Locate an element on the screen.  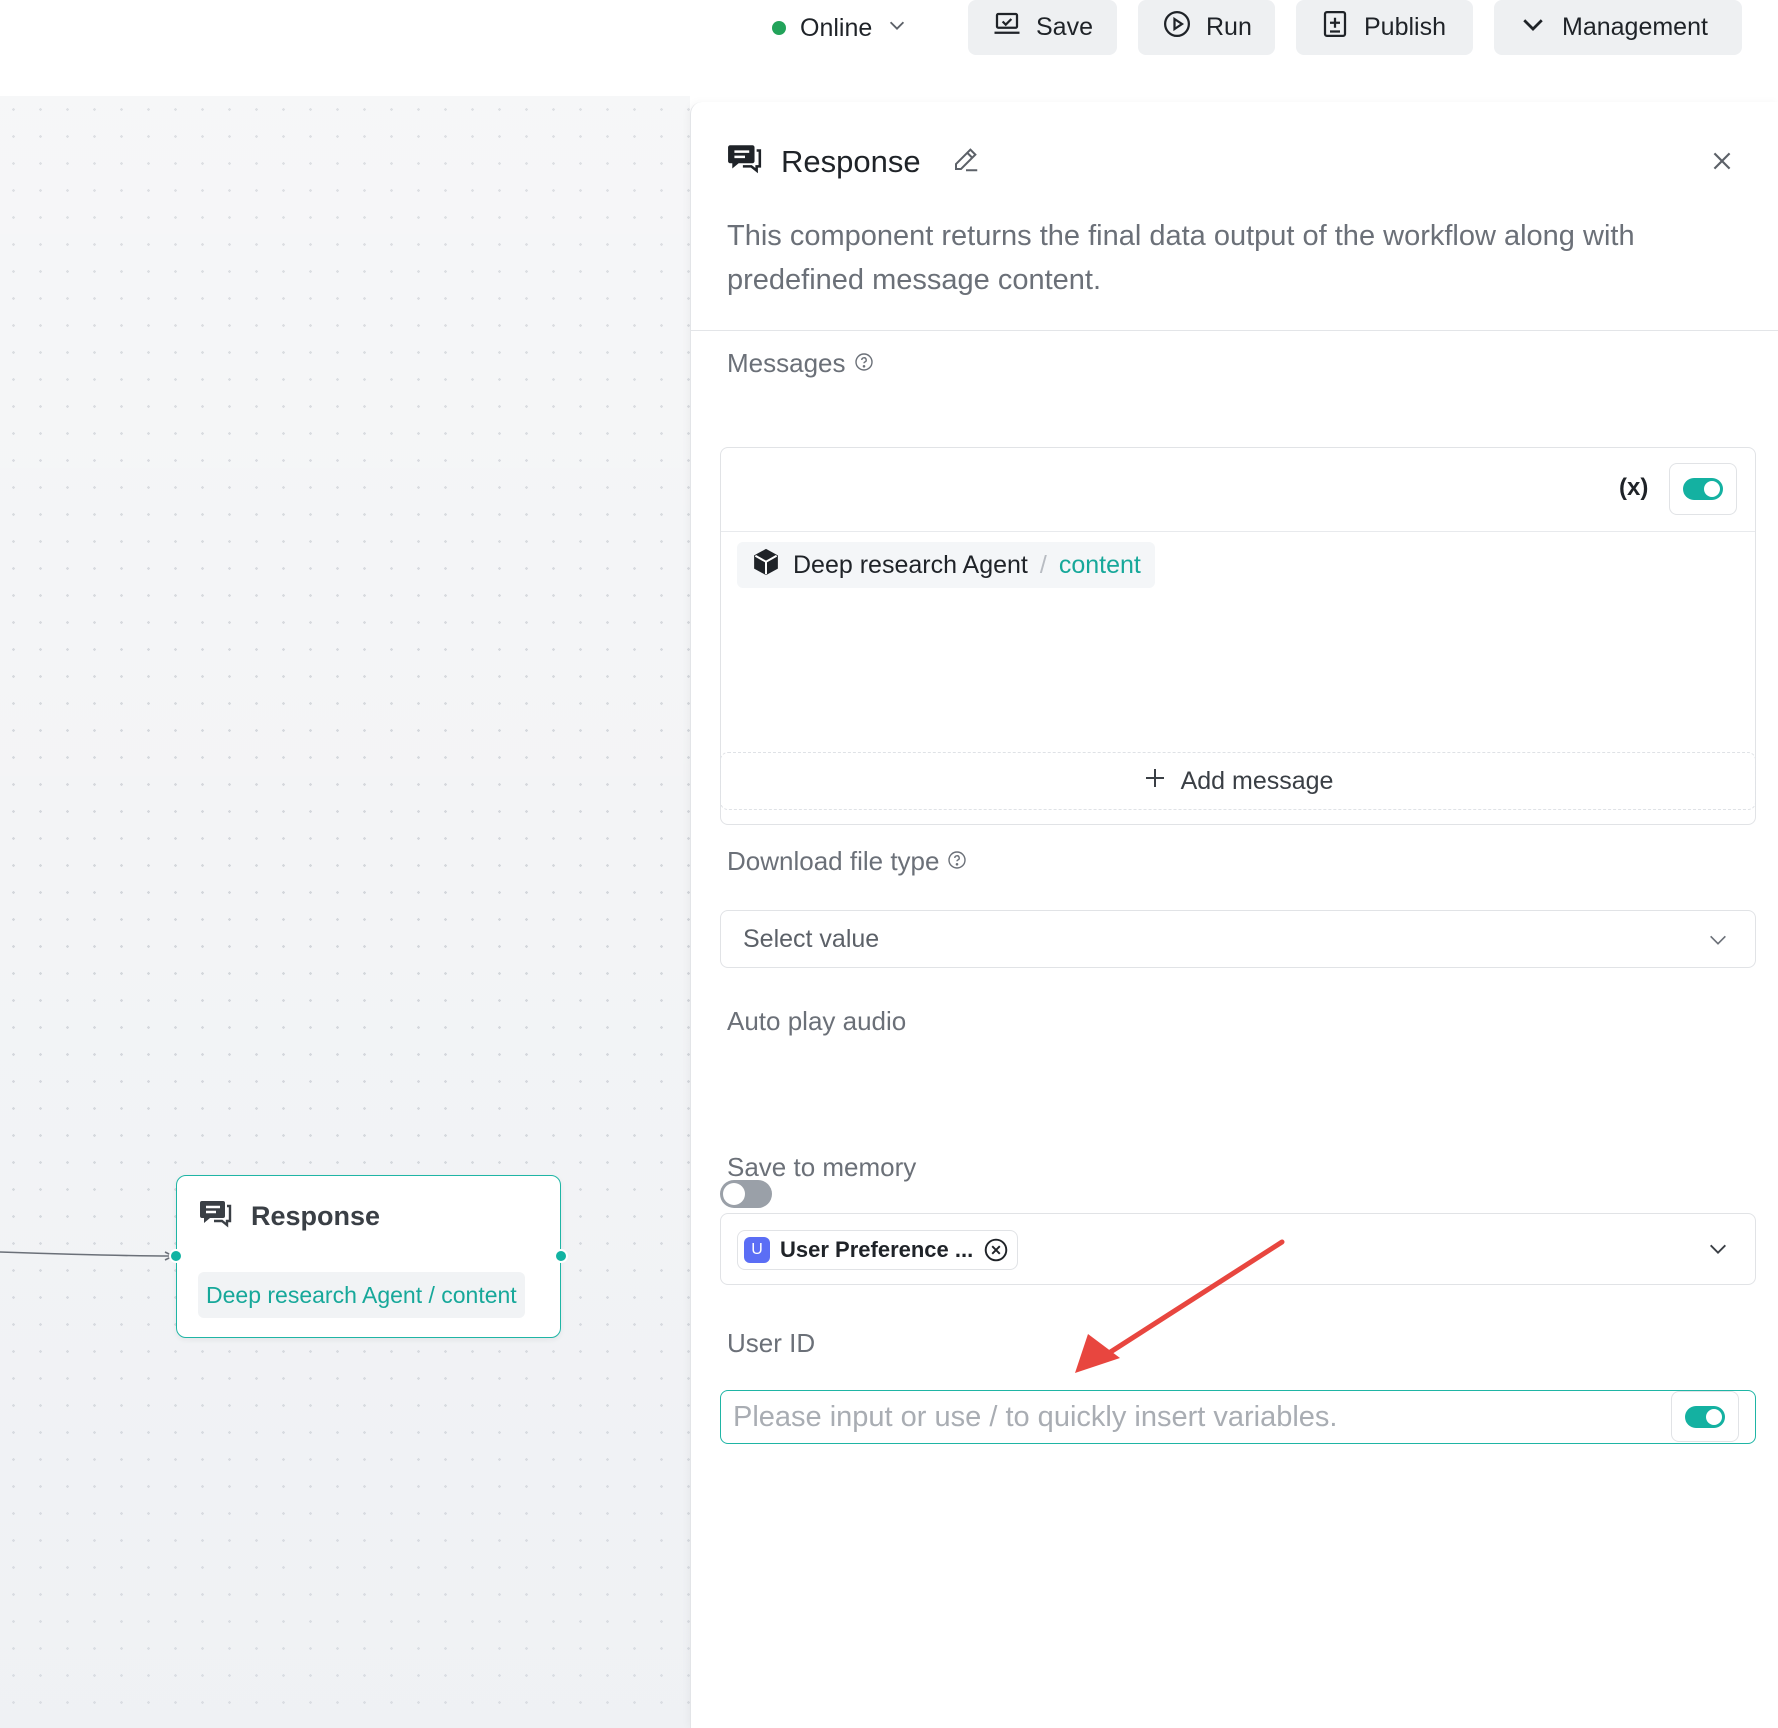
save-to-memory-label-text: Save to memory is located at coordinates (822, 1167).